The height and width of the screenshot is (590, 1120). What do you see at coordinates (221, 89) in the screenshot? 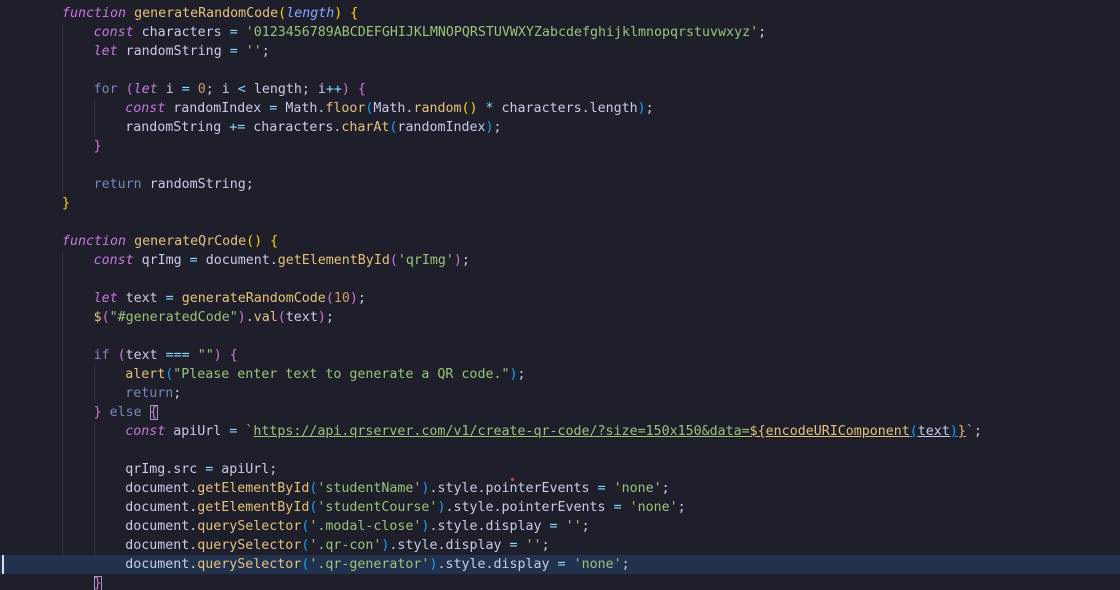
I see `code-token: ; i` at bounding box center [221, 89].